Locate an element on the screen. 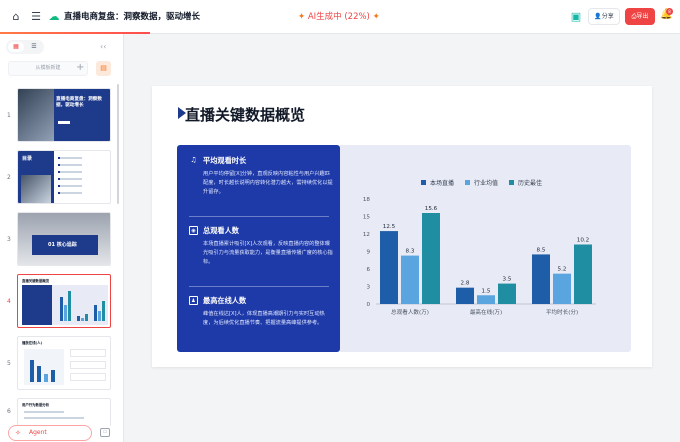 This screenshot has height=442, width=680. export-button: ⎙导出 is located at coordinates (640, 16).